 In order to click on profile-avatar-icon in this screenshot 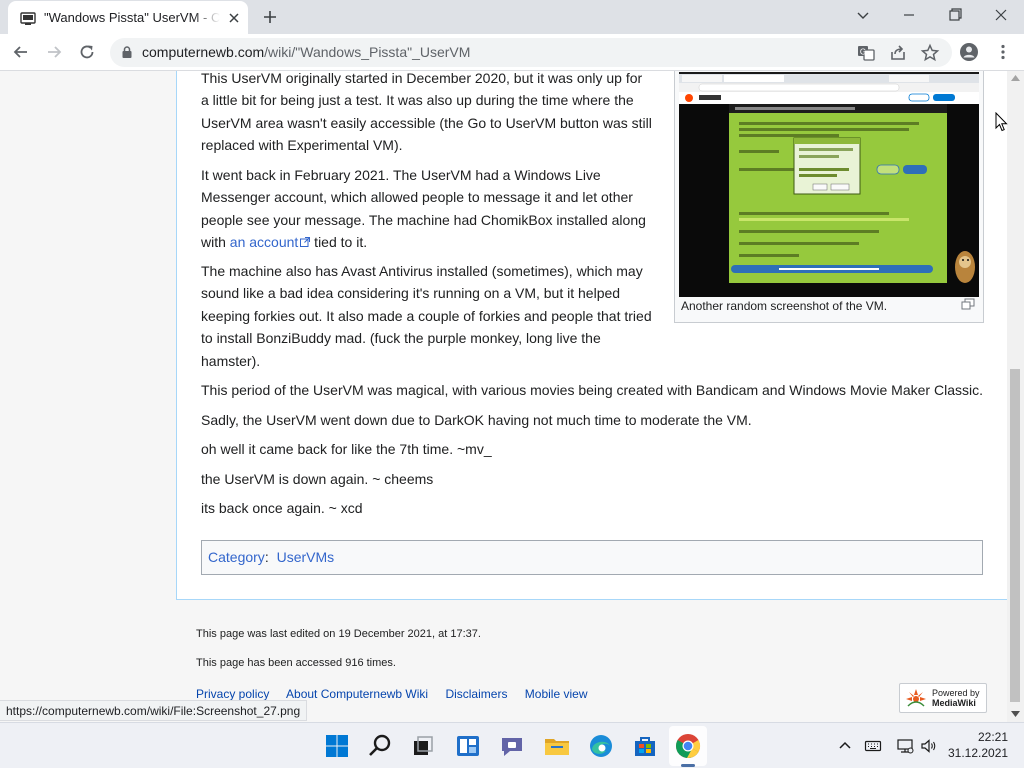, I will do `click(969, 52)`.